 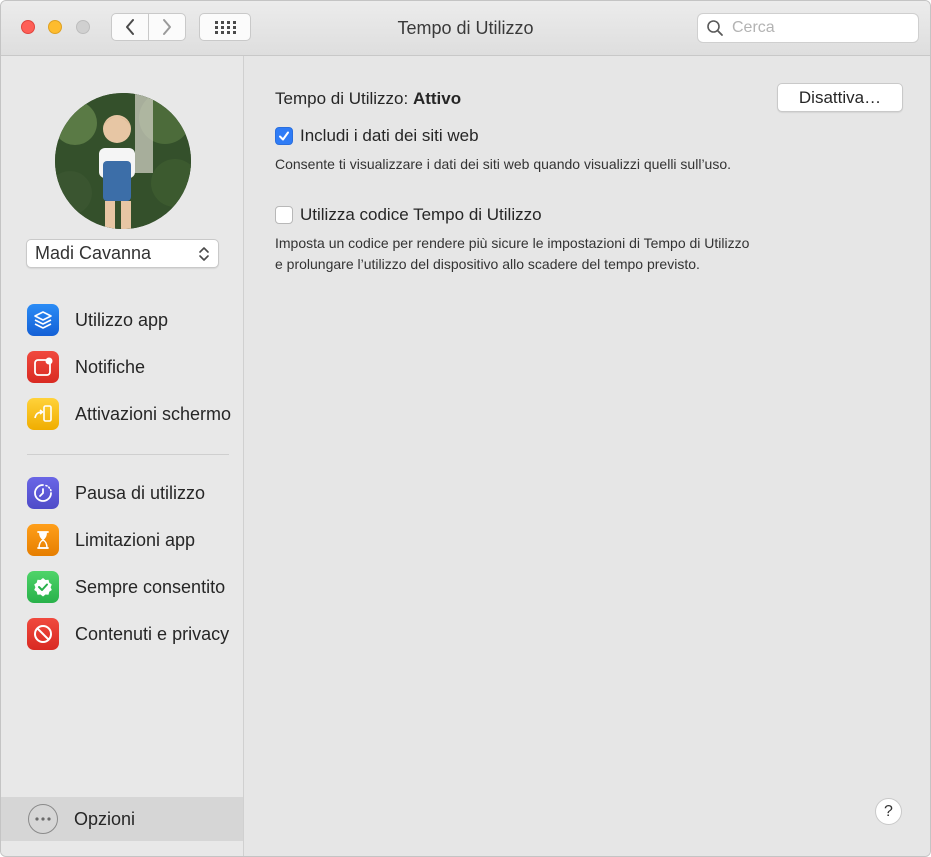 I want to click on downtime-icon, so click(x=43, y=493).